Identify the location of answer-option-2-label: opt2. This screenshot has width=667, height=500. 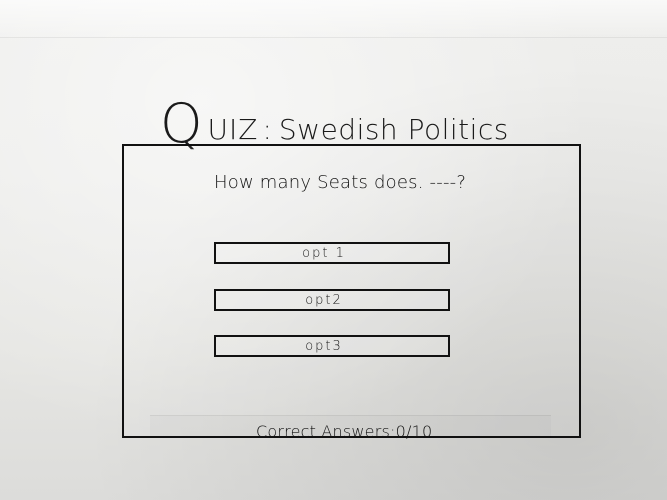
(324, 300).